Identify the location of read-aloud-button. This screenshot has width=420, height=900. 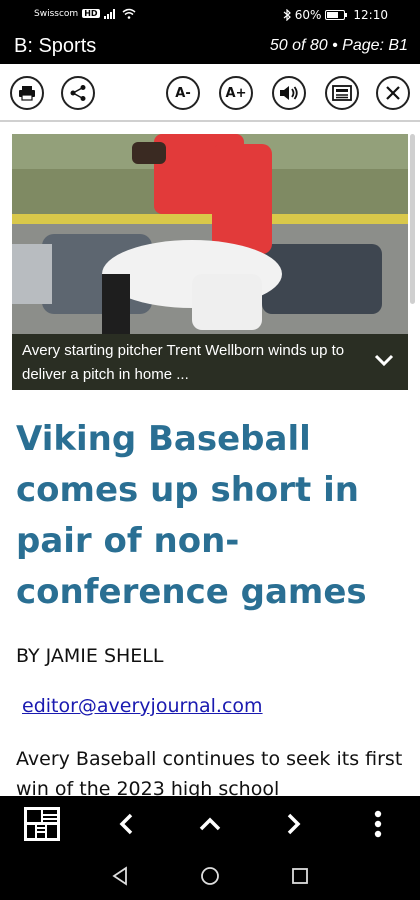
(289, 93).